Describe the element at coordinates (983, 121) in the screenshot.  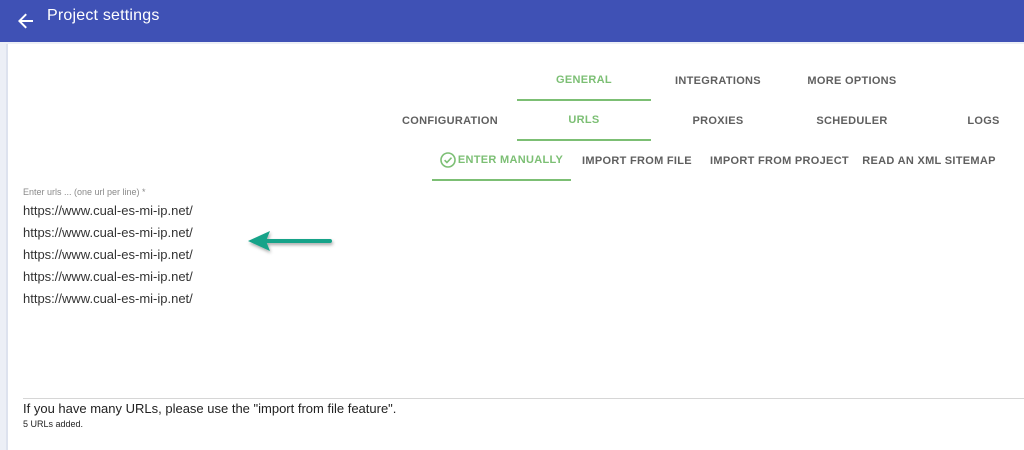
I see `tab-label: LOGS` at that location.